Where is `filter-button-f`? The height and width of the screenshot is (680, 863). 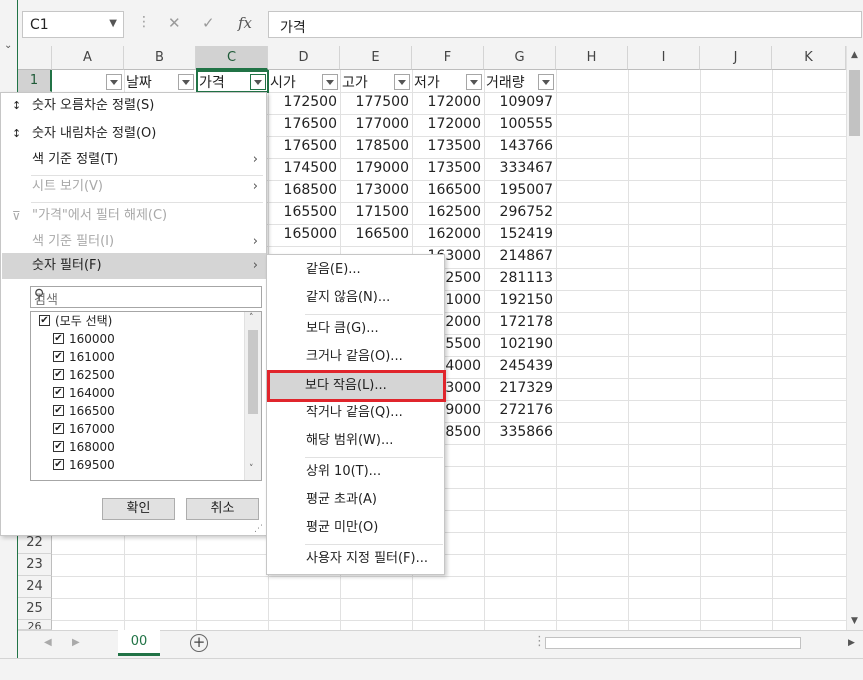 filter-button-f is located at coordinates (474, 82).